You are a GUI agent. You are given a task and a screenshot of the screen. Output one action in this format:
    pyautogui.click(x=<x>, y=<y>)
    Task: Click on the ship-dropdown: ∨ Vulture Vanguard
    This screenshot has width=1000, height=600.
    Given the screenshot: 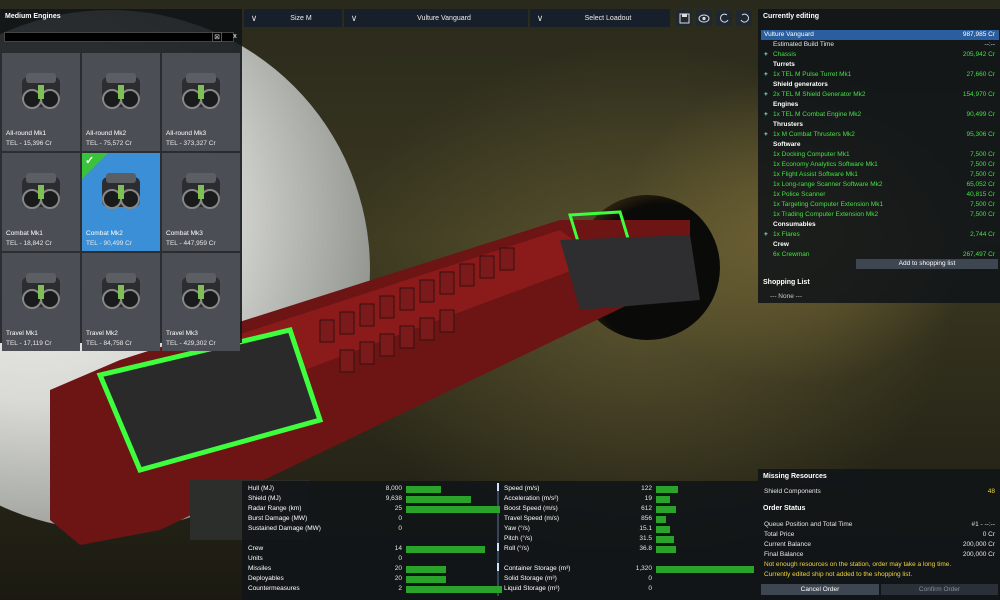 What is the action you would take?
    pyautogui.click(x=436, y=18)
    